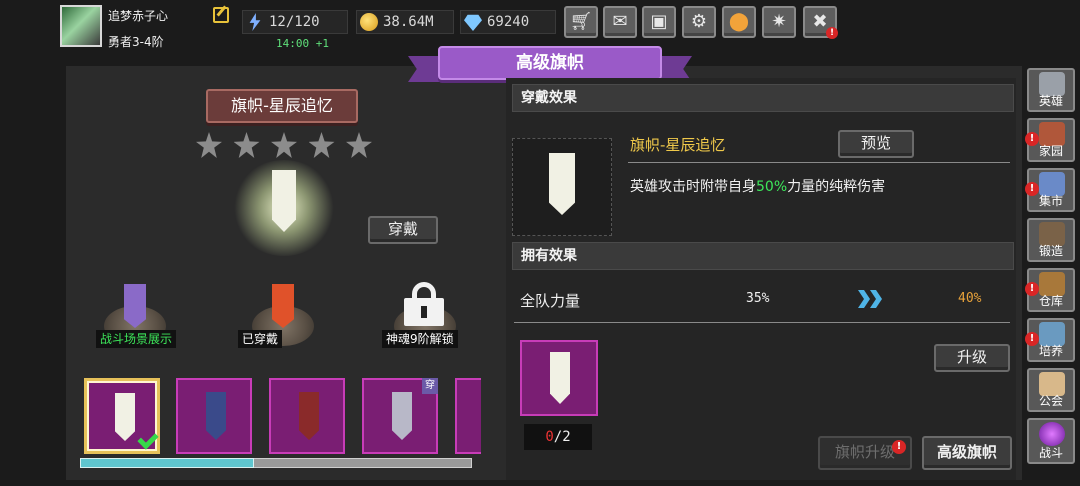  What do you see at coordinates (678, 145) in the screenshot?
I see `detail-item-name: 旗帜-星辰追忆` at bounding box center [678, 145].